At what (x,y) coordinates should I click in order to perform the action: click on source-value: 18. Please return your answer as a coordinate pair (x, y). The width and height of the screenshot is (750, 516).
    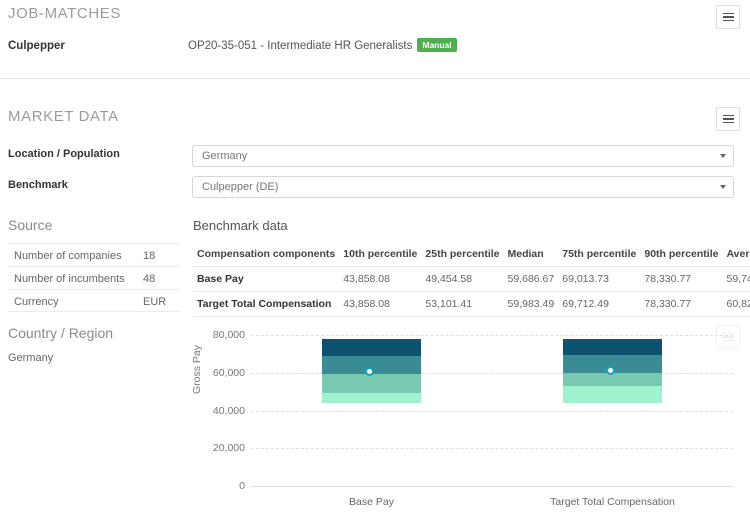
    Looking at the image, I should click on (149, 256).